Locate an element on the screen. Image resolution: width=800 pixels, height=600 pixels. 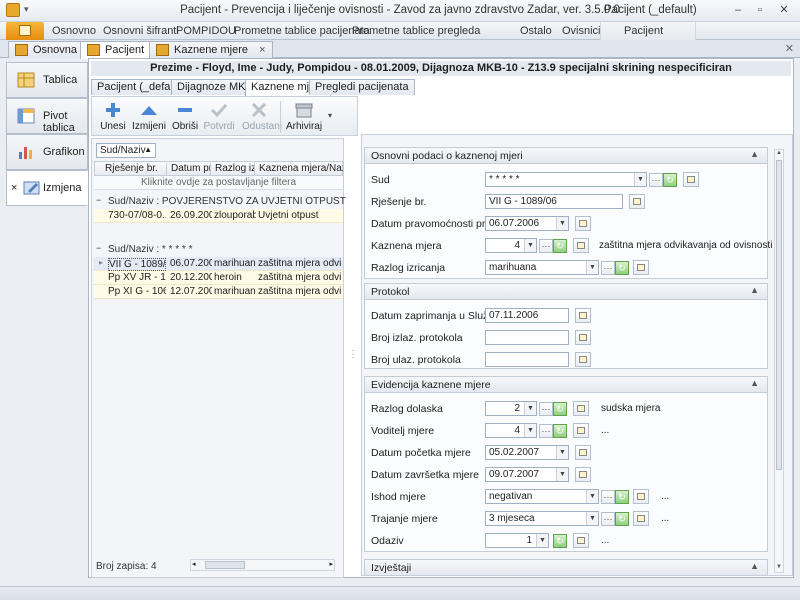
close-icon: × is located at coordinates (14, 188).